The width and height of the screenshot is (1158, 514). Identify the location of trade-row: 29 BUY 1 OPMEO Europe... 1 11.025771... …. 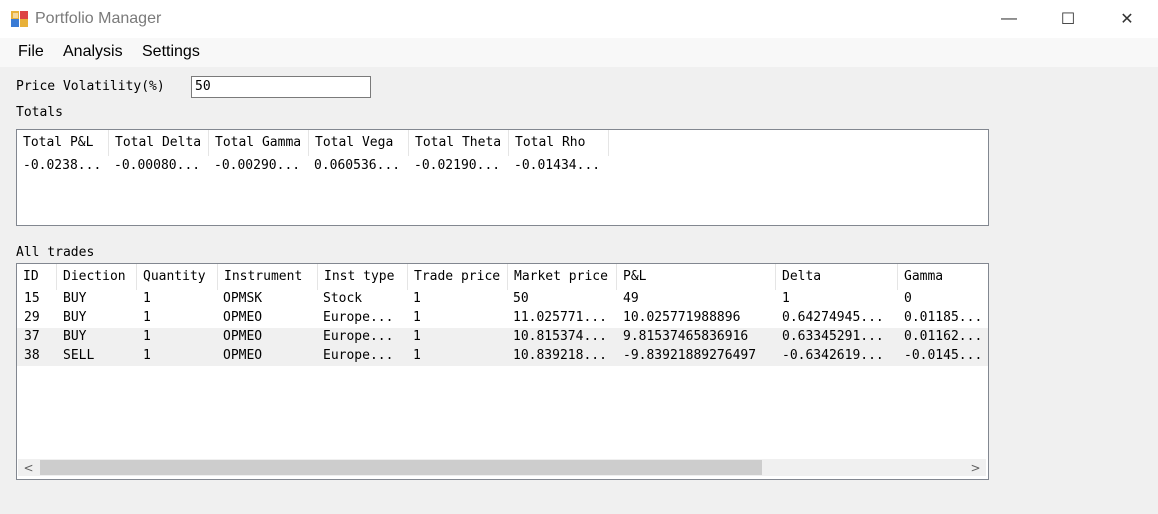
(502, 318).